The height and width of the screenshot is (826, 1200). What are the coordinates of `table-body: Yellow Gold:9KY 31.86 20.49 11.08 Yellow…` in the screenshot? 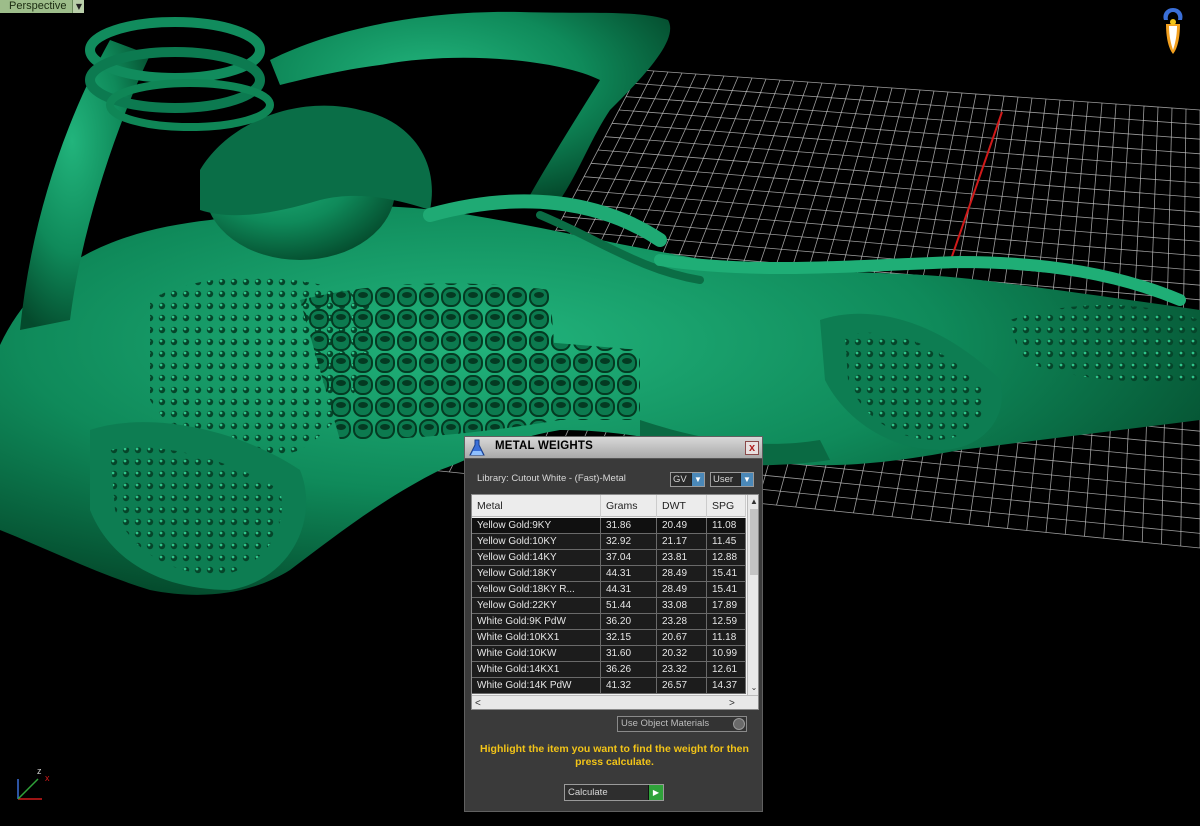 It's located at (609, 606).